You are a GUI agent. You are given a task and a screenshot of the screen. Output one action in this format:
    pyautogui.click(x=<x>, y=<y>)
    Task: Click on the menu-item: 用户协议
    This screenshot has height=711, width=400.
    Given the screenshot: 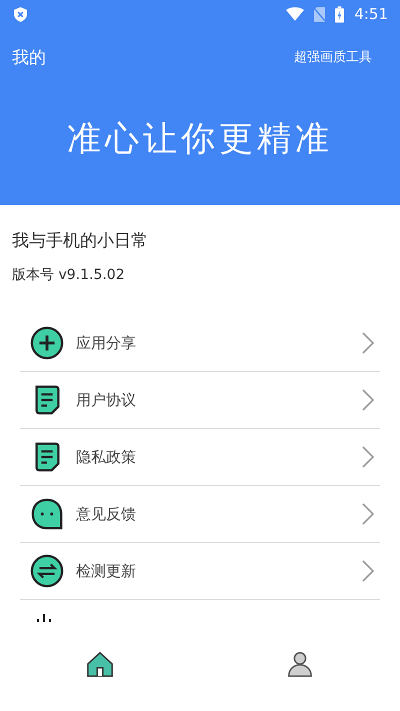 What is the action you would take?
    pyautogui.click(x=200, y=400)
    